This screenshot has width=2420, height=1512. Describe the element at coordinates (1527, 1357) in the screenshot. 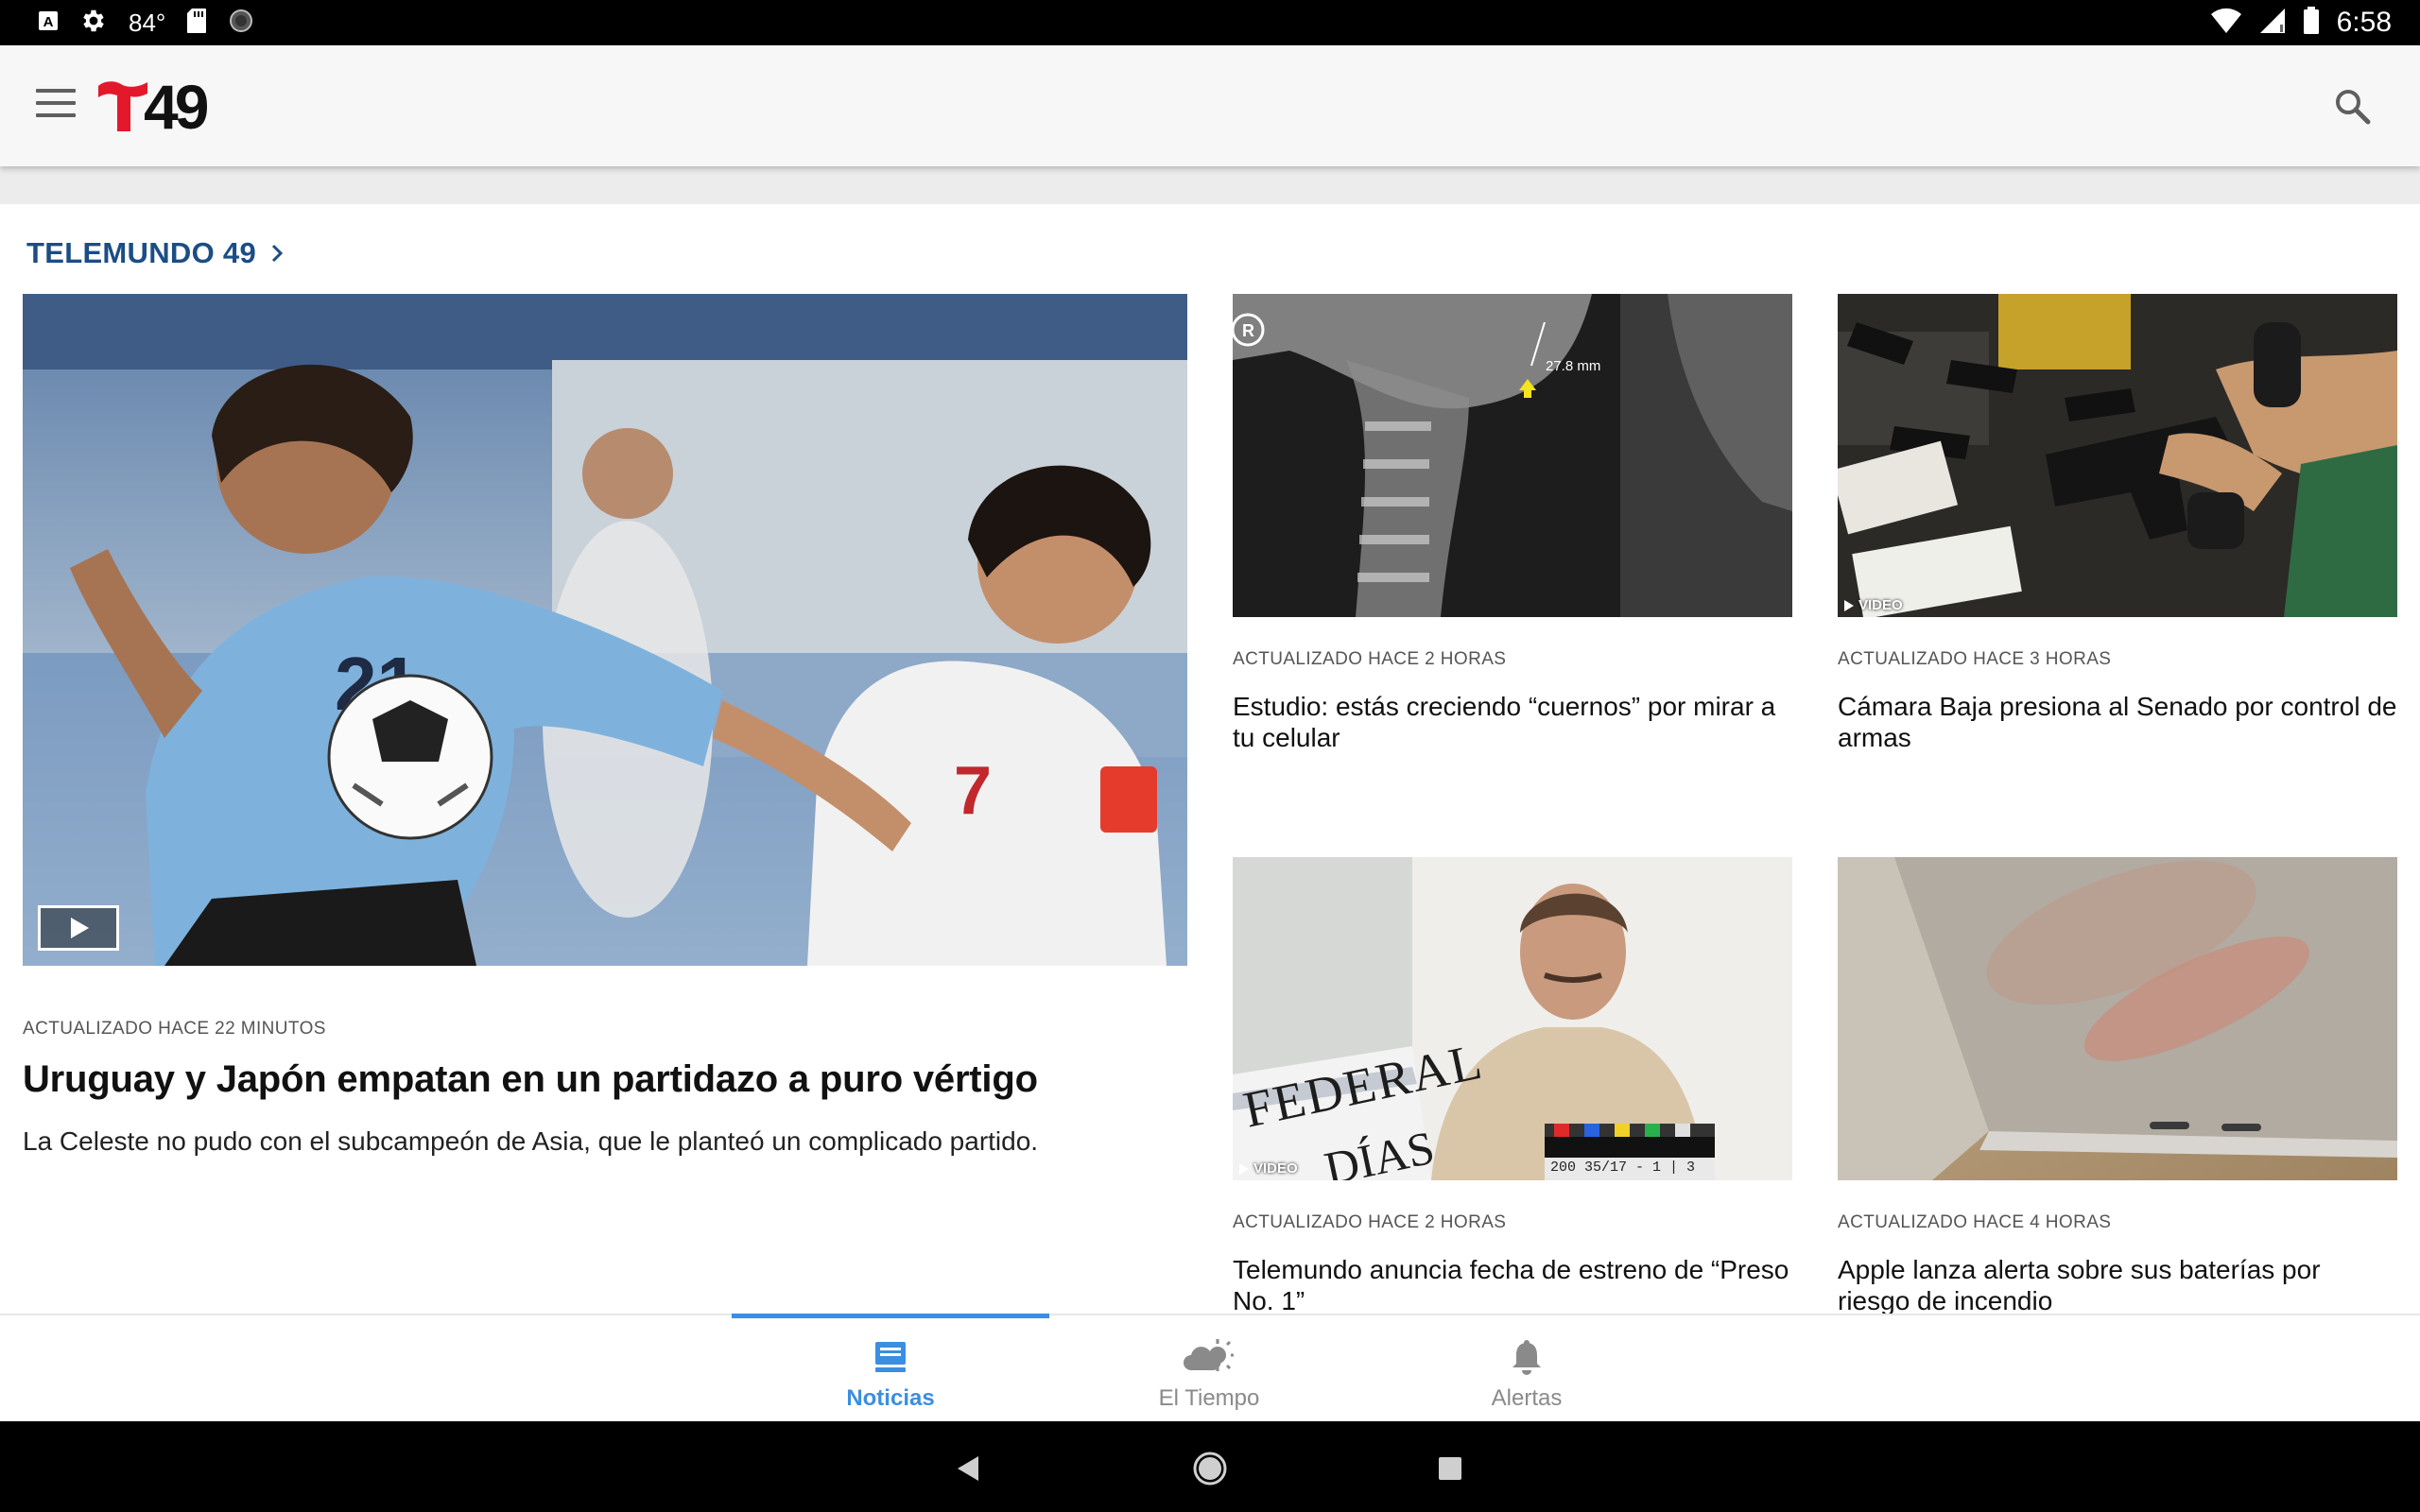

I see `bell-icon` at that location.